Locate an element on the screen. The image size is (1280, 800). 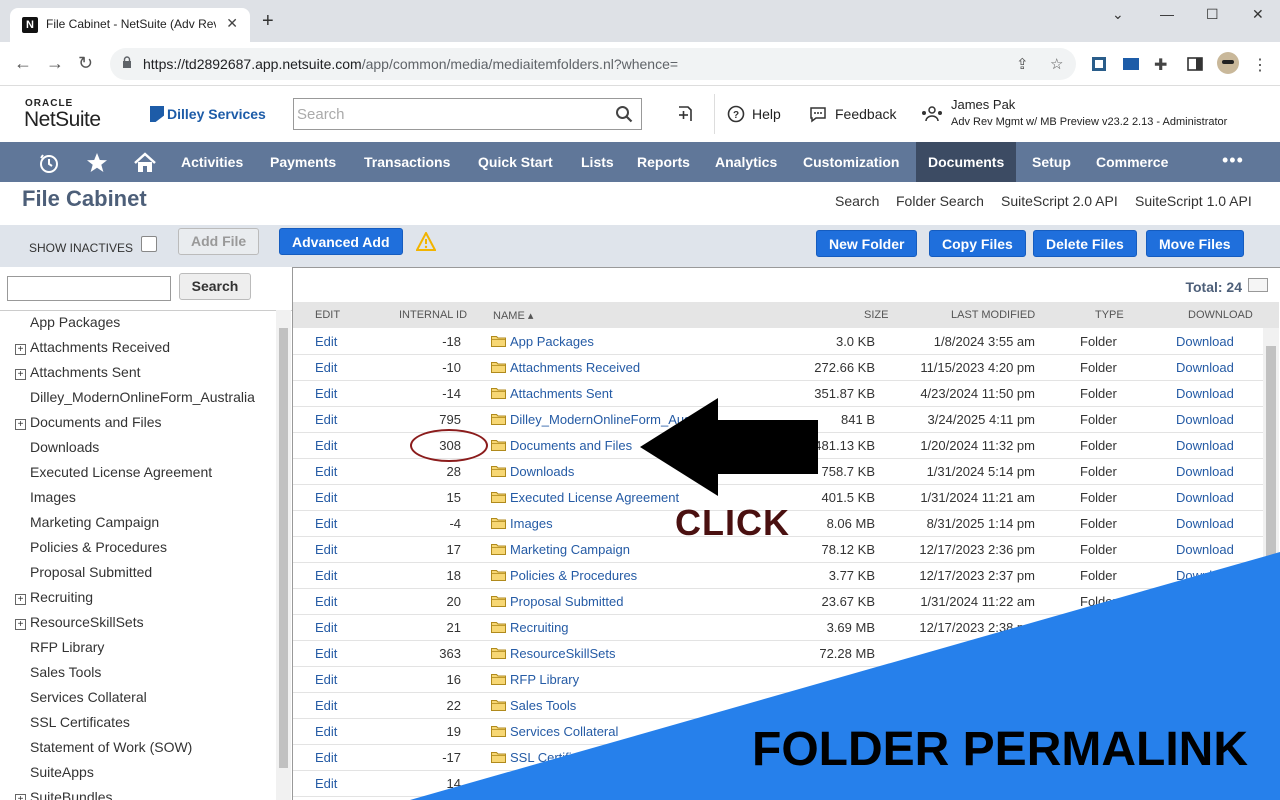
export-icon is located at coordinates (1258, 285).